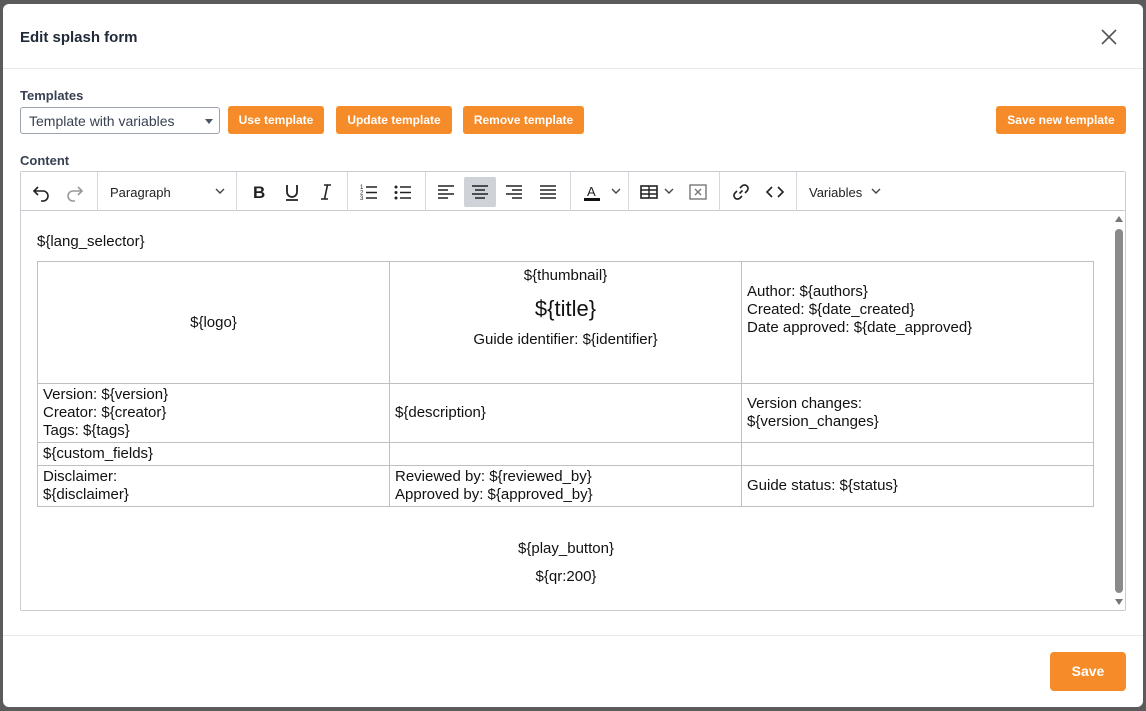 The height and width of the screenshot is (711, 1146). What do you see at coordinates (523, 120) in the screenshot?
I see `remove-template-button: Remove template` at bounding box center [523, 120].